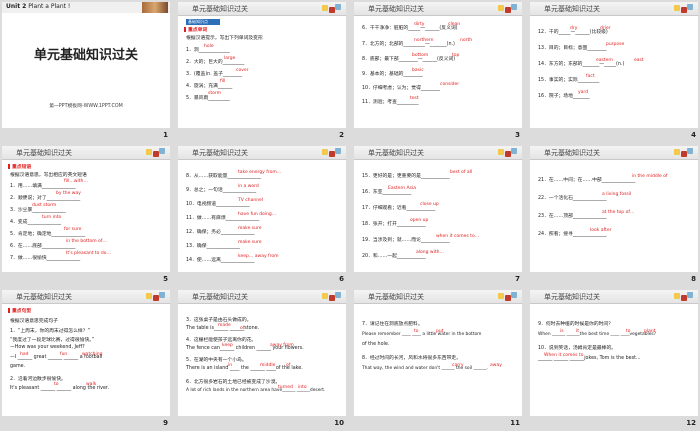 The image size is (700, 431). Describe the element at coordinates (419, 220) in the screenshot. I see `answer-text: open up` at that location.